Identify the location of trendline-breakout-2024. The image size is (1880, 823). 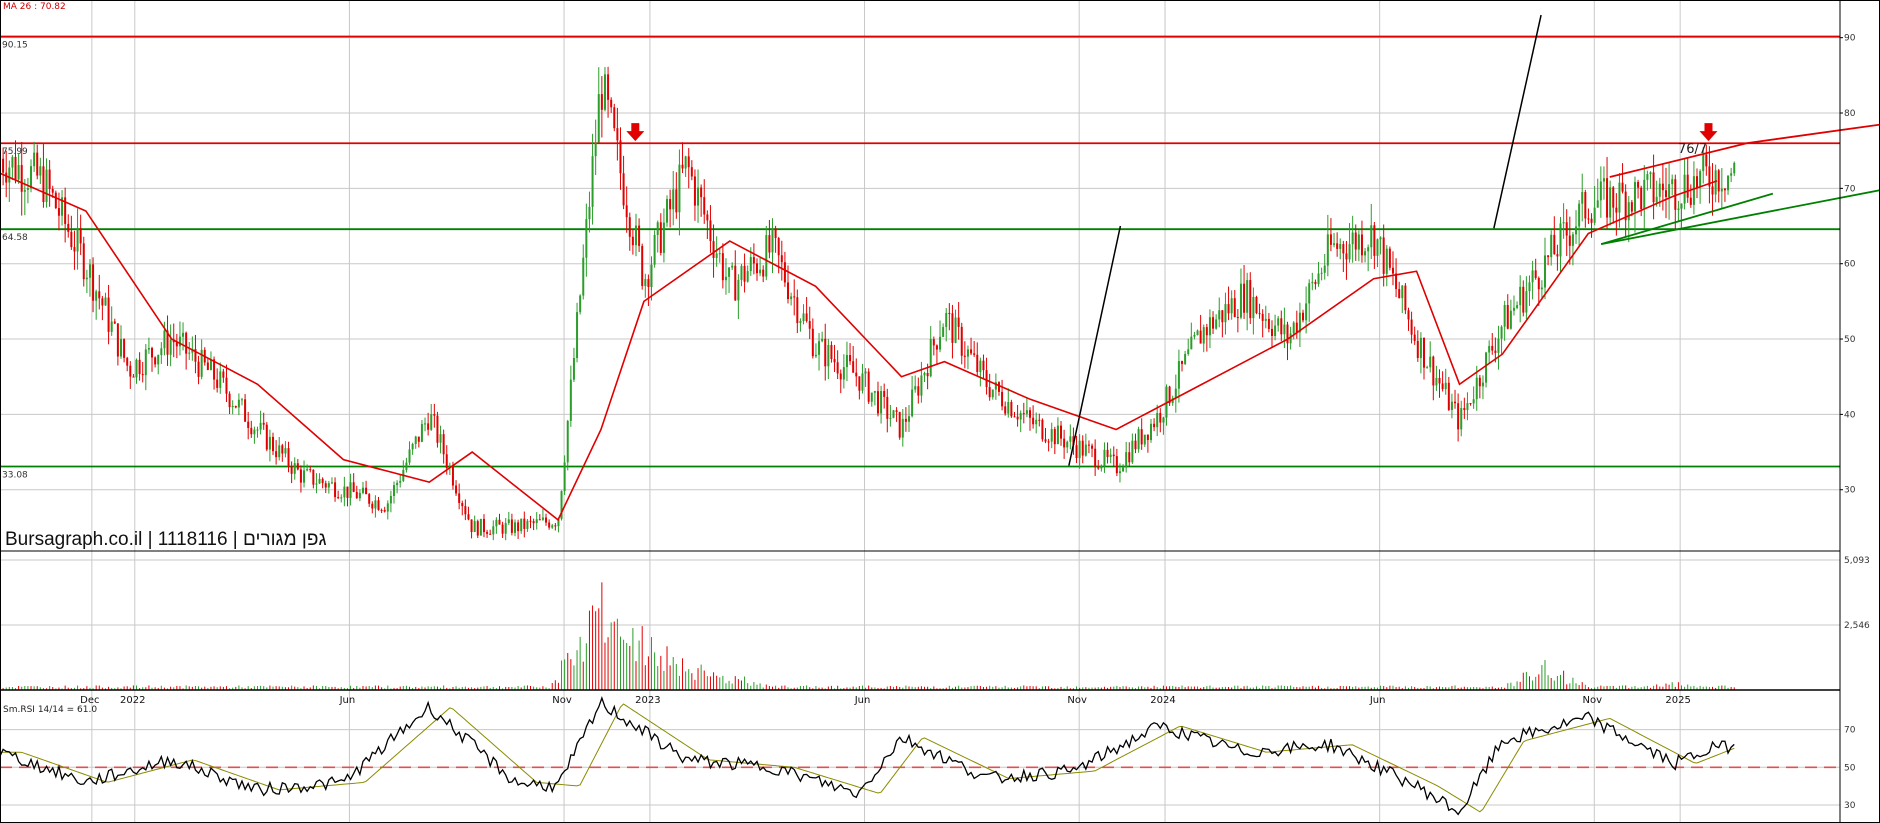
(1517, 121).